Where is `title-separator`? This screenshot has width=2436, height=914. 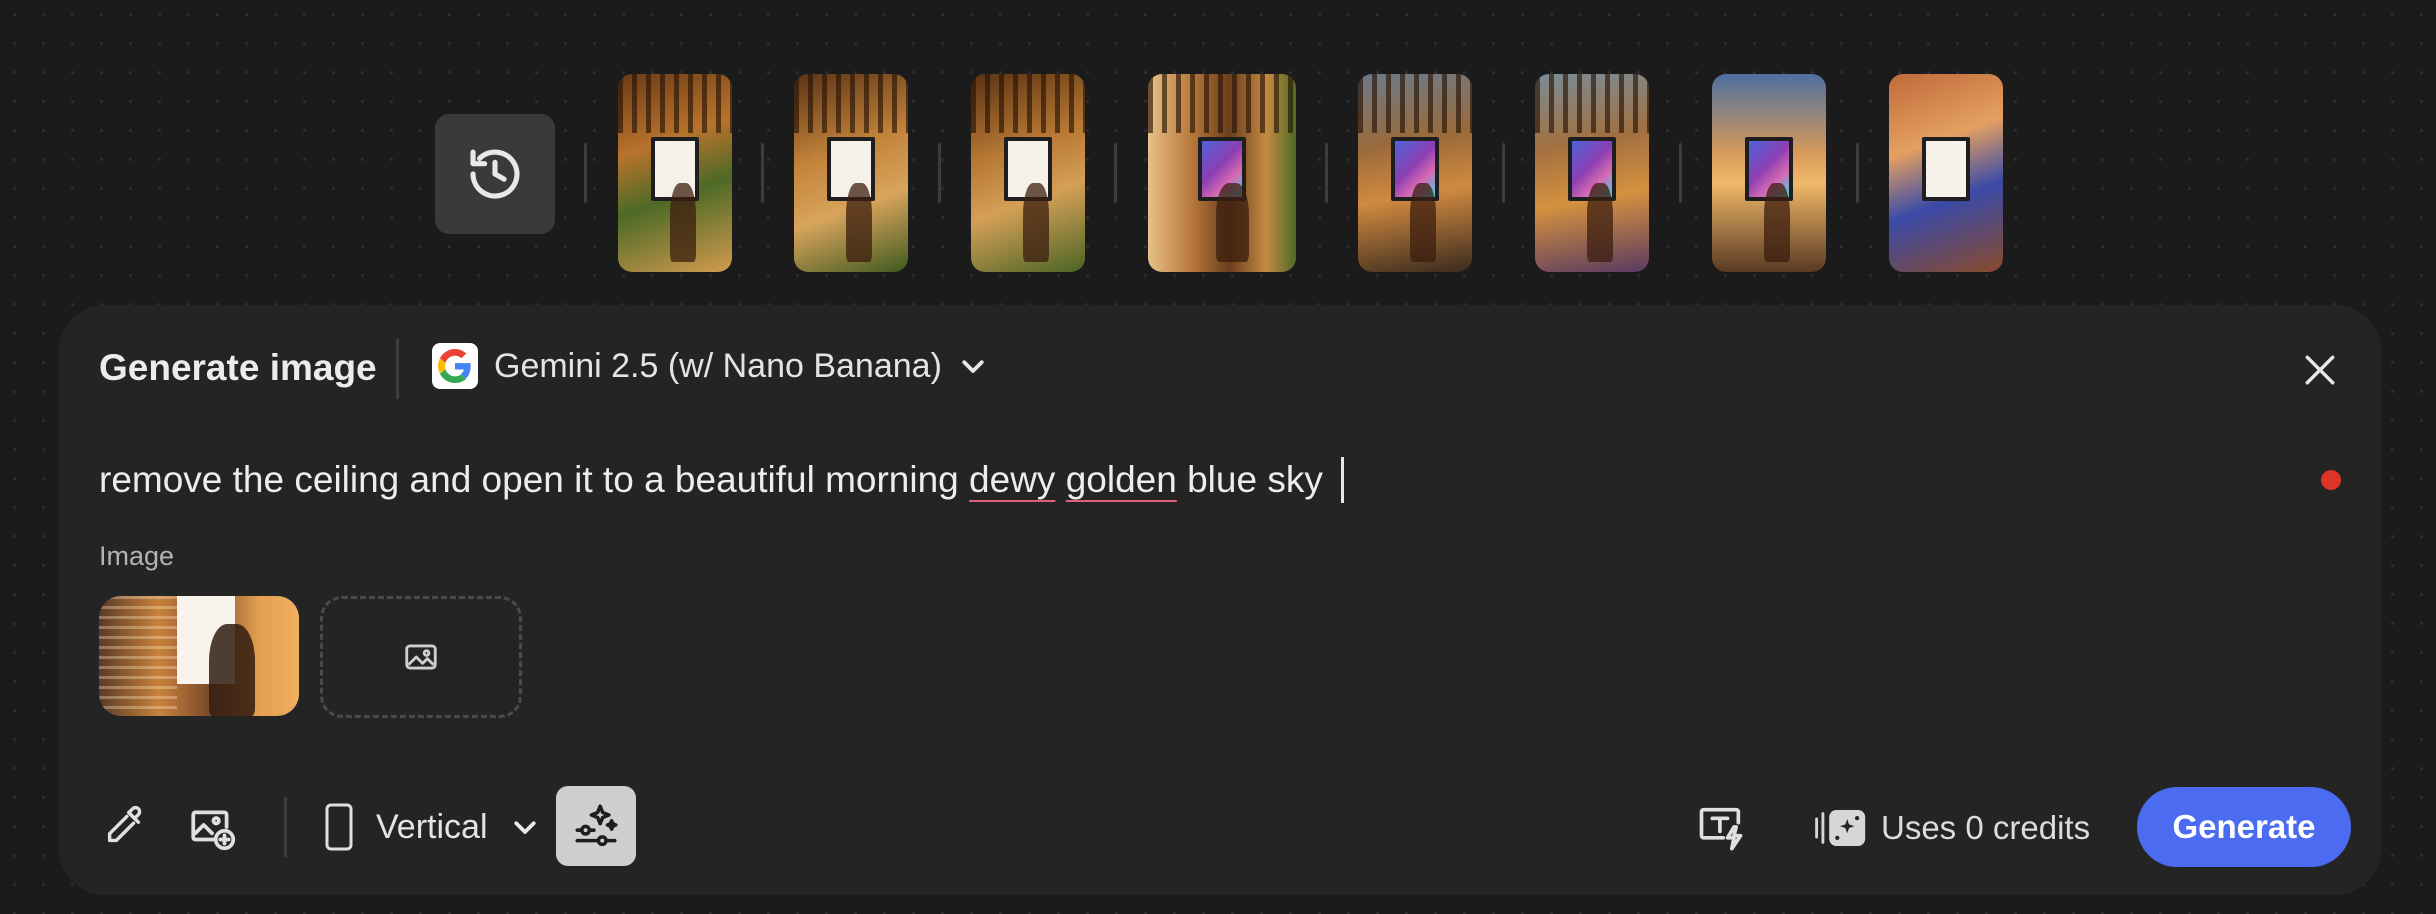 title-separator is located at coordinates (397, 369).